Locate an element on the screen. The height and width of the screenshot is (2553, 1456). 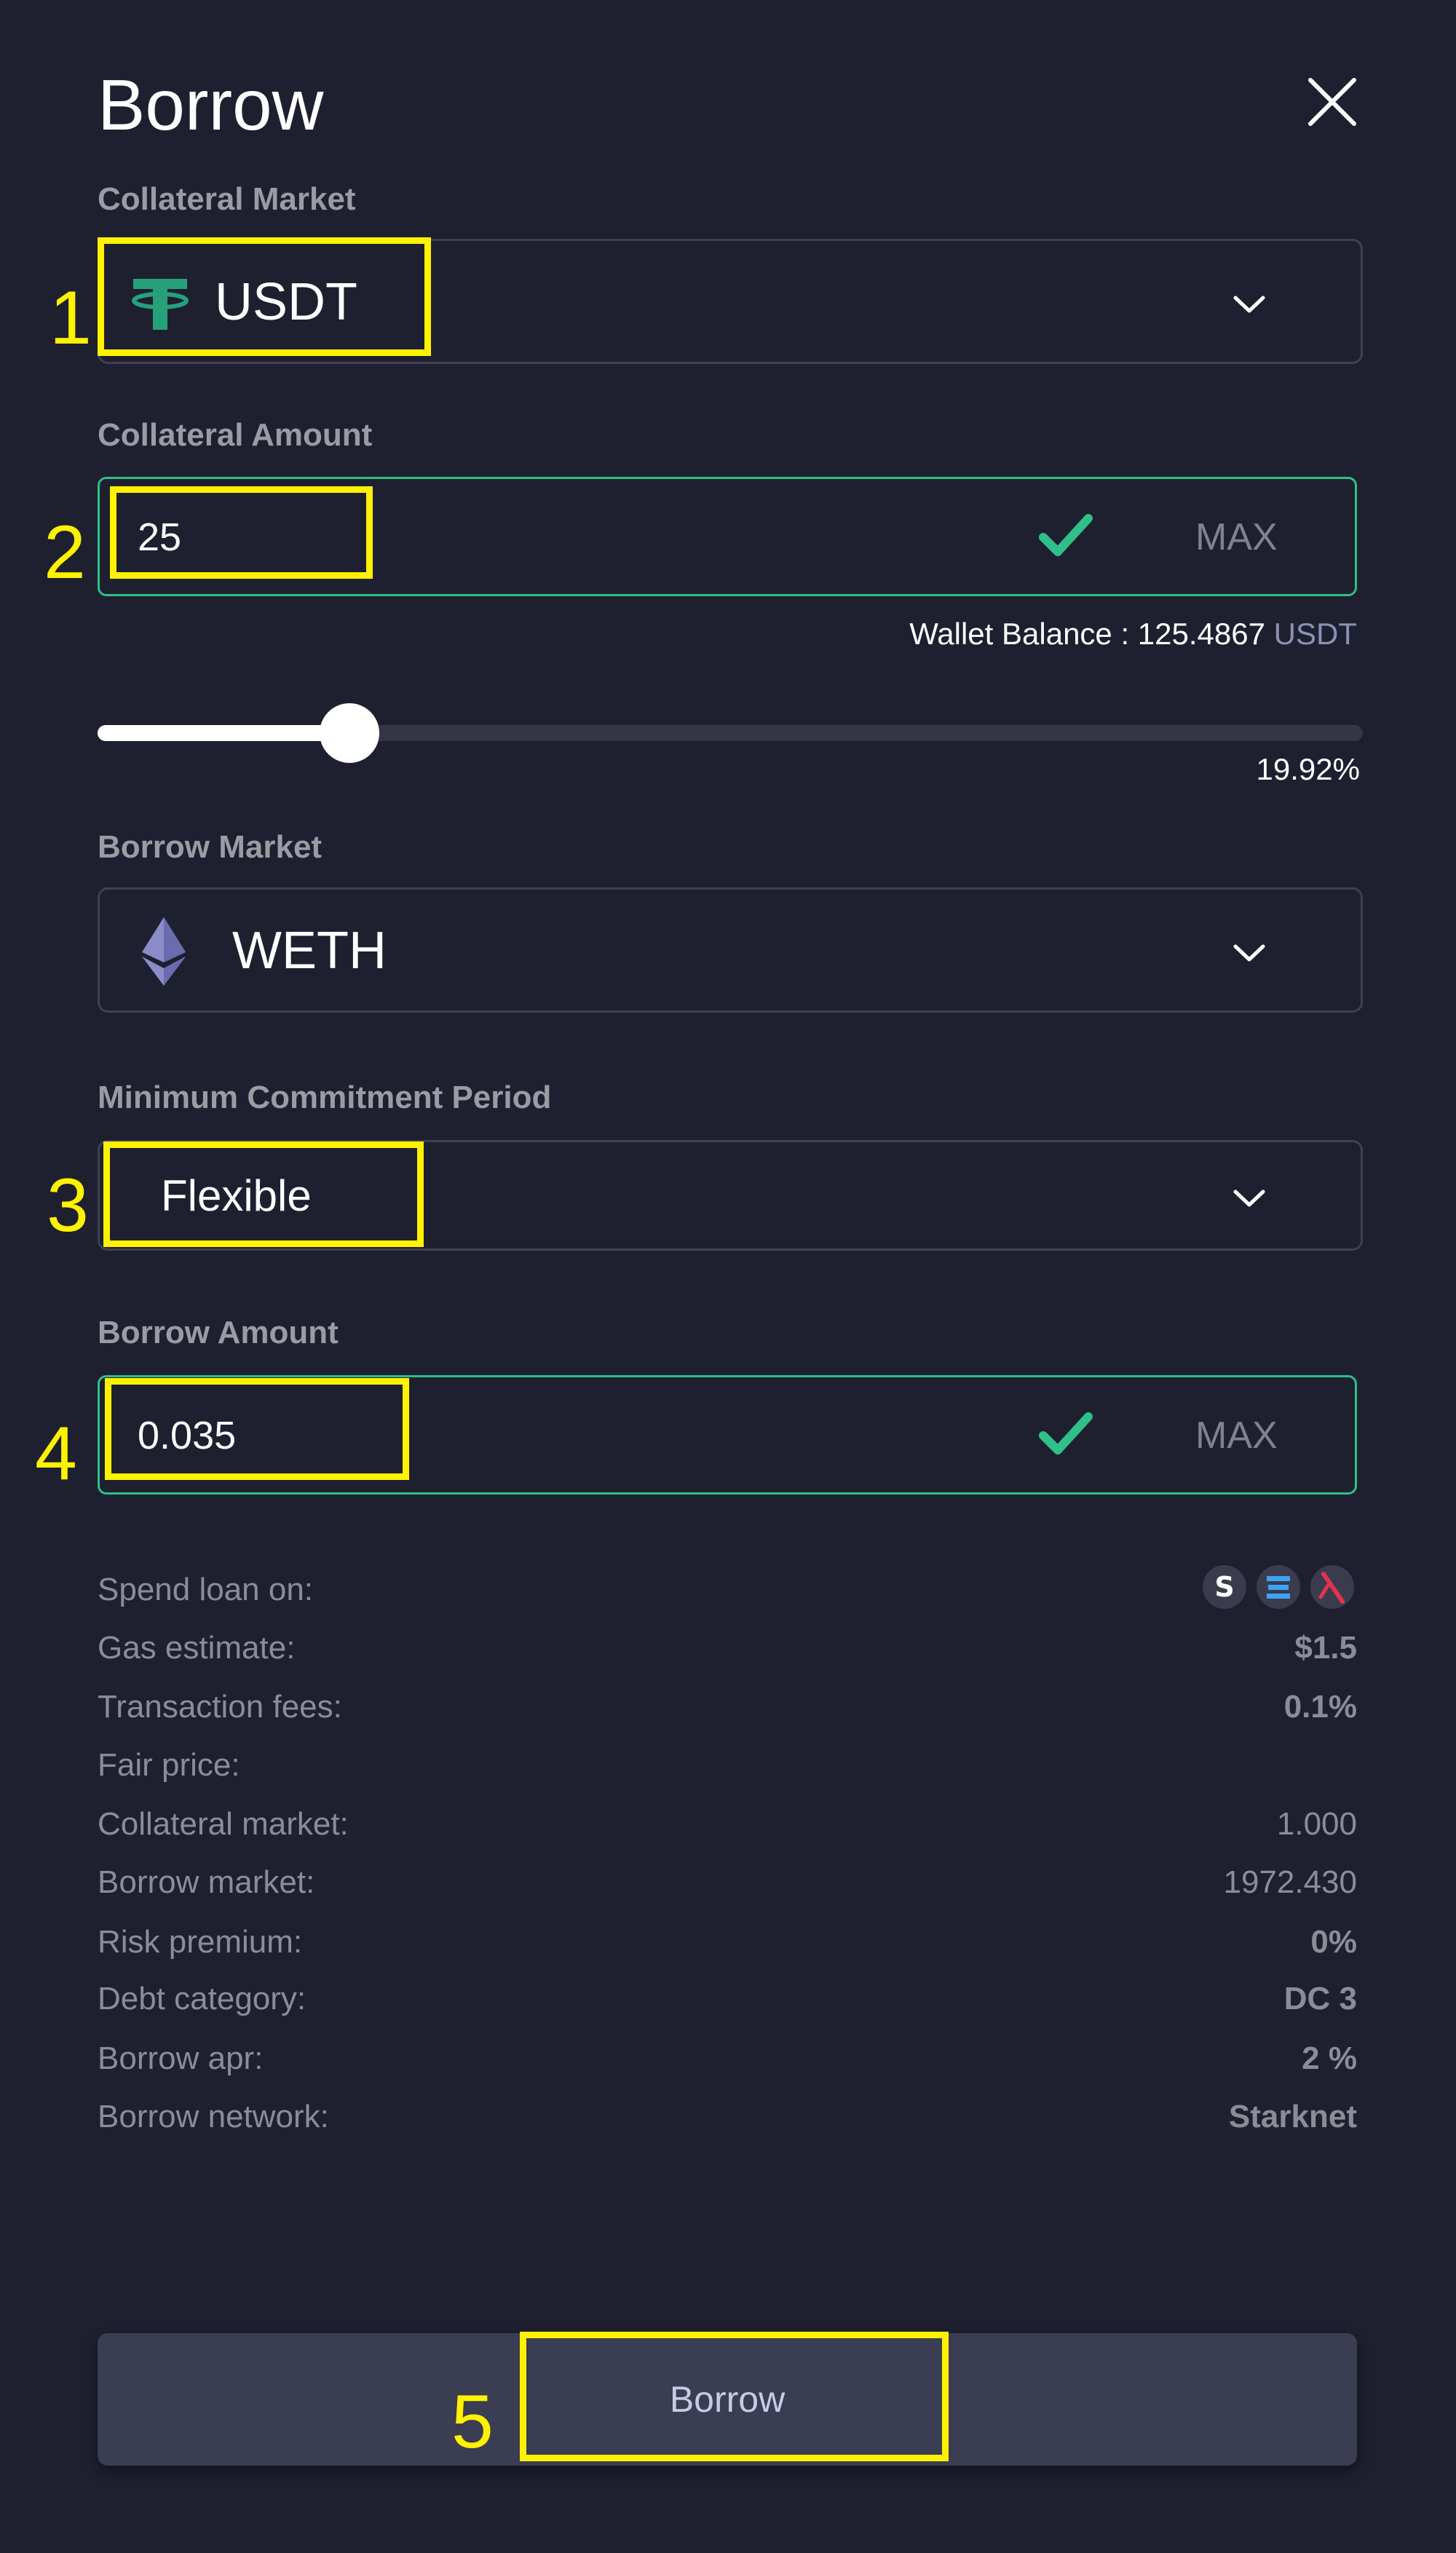
borrow-market-value: WETH is located at coordinates (309, 951).